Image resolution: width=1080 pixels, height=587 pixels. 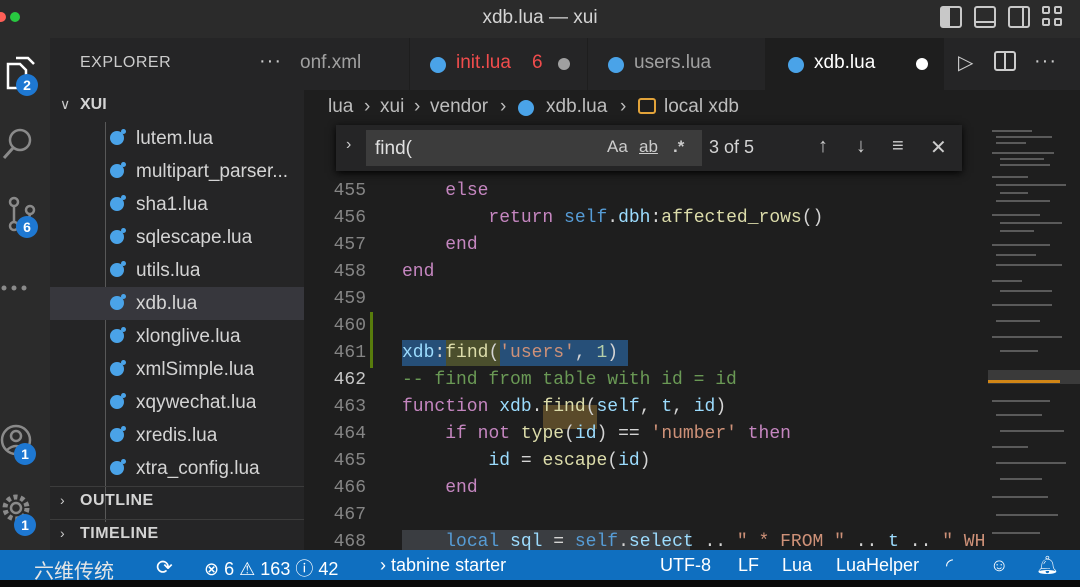 I want to click on line-number: 457, so click(x=349, y=245).